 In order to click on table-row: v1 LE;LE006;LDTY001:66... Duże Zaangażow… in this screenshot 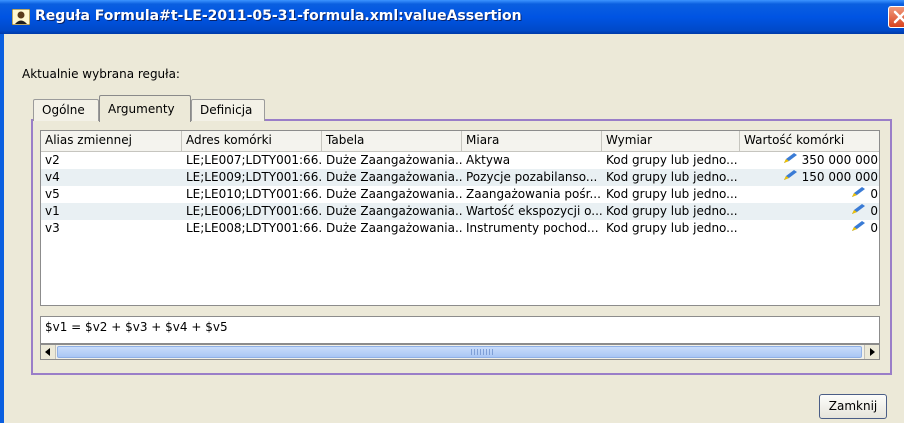, I will do `click(460, 211)`.